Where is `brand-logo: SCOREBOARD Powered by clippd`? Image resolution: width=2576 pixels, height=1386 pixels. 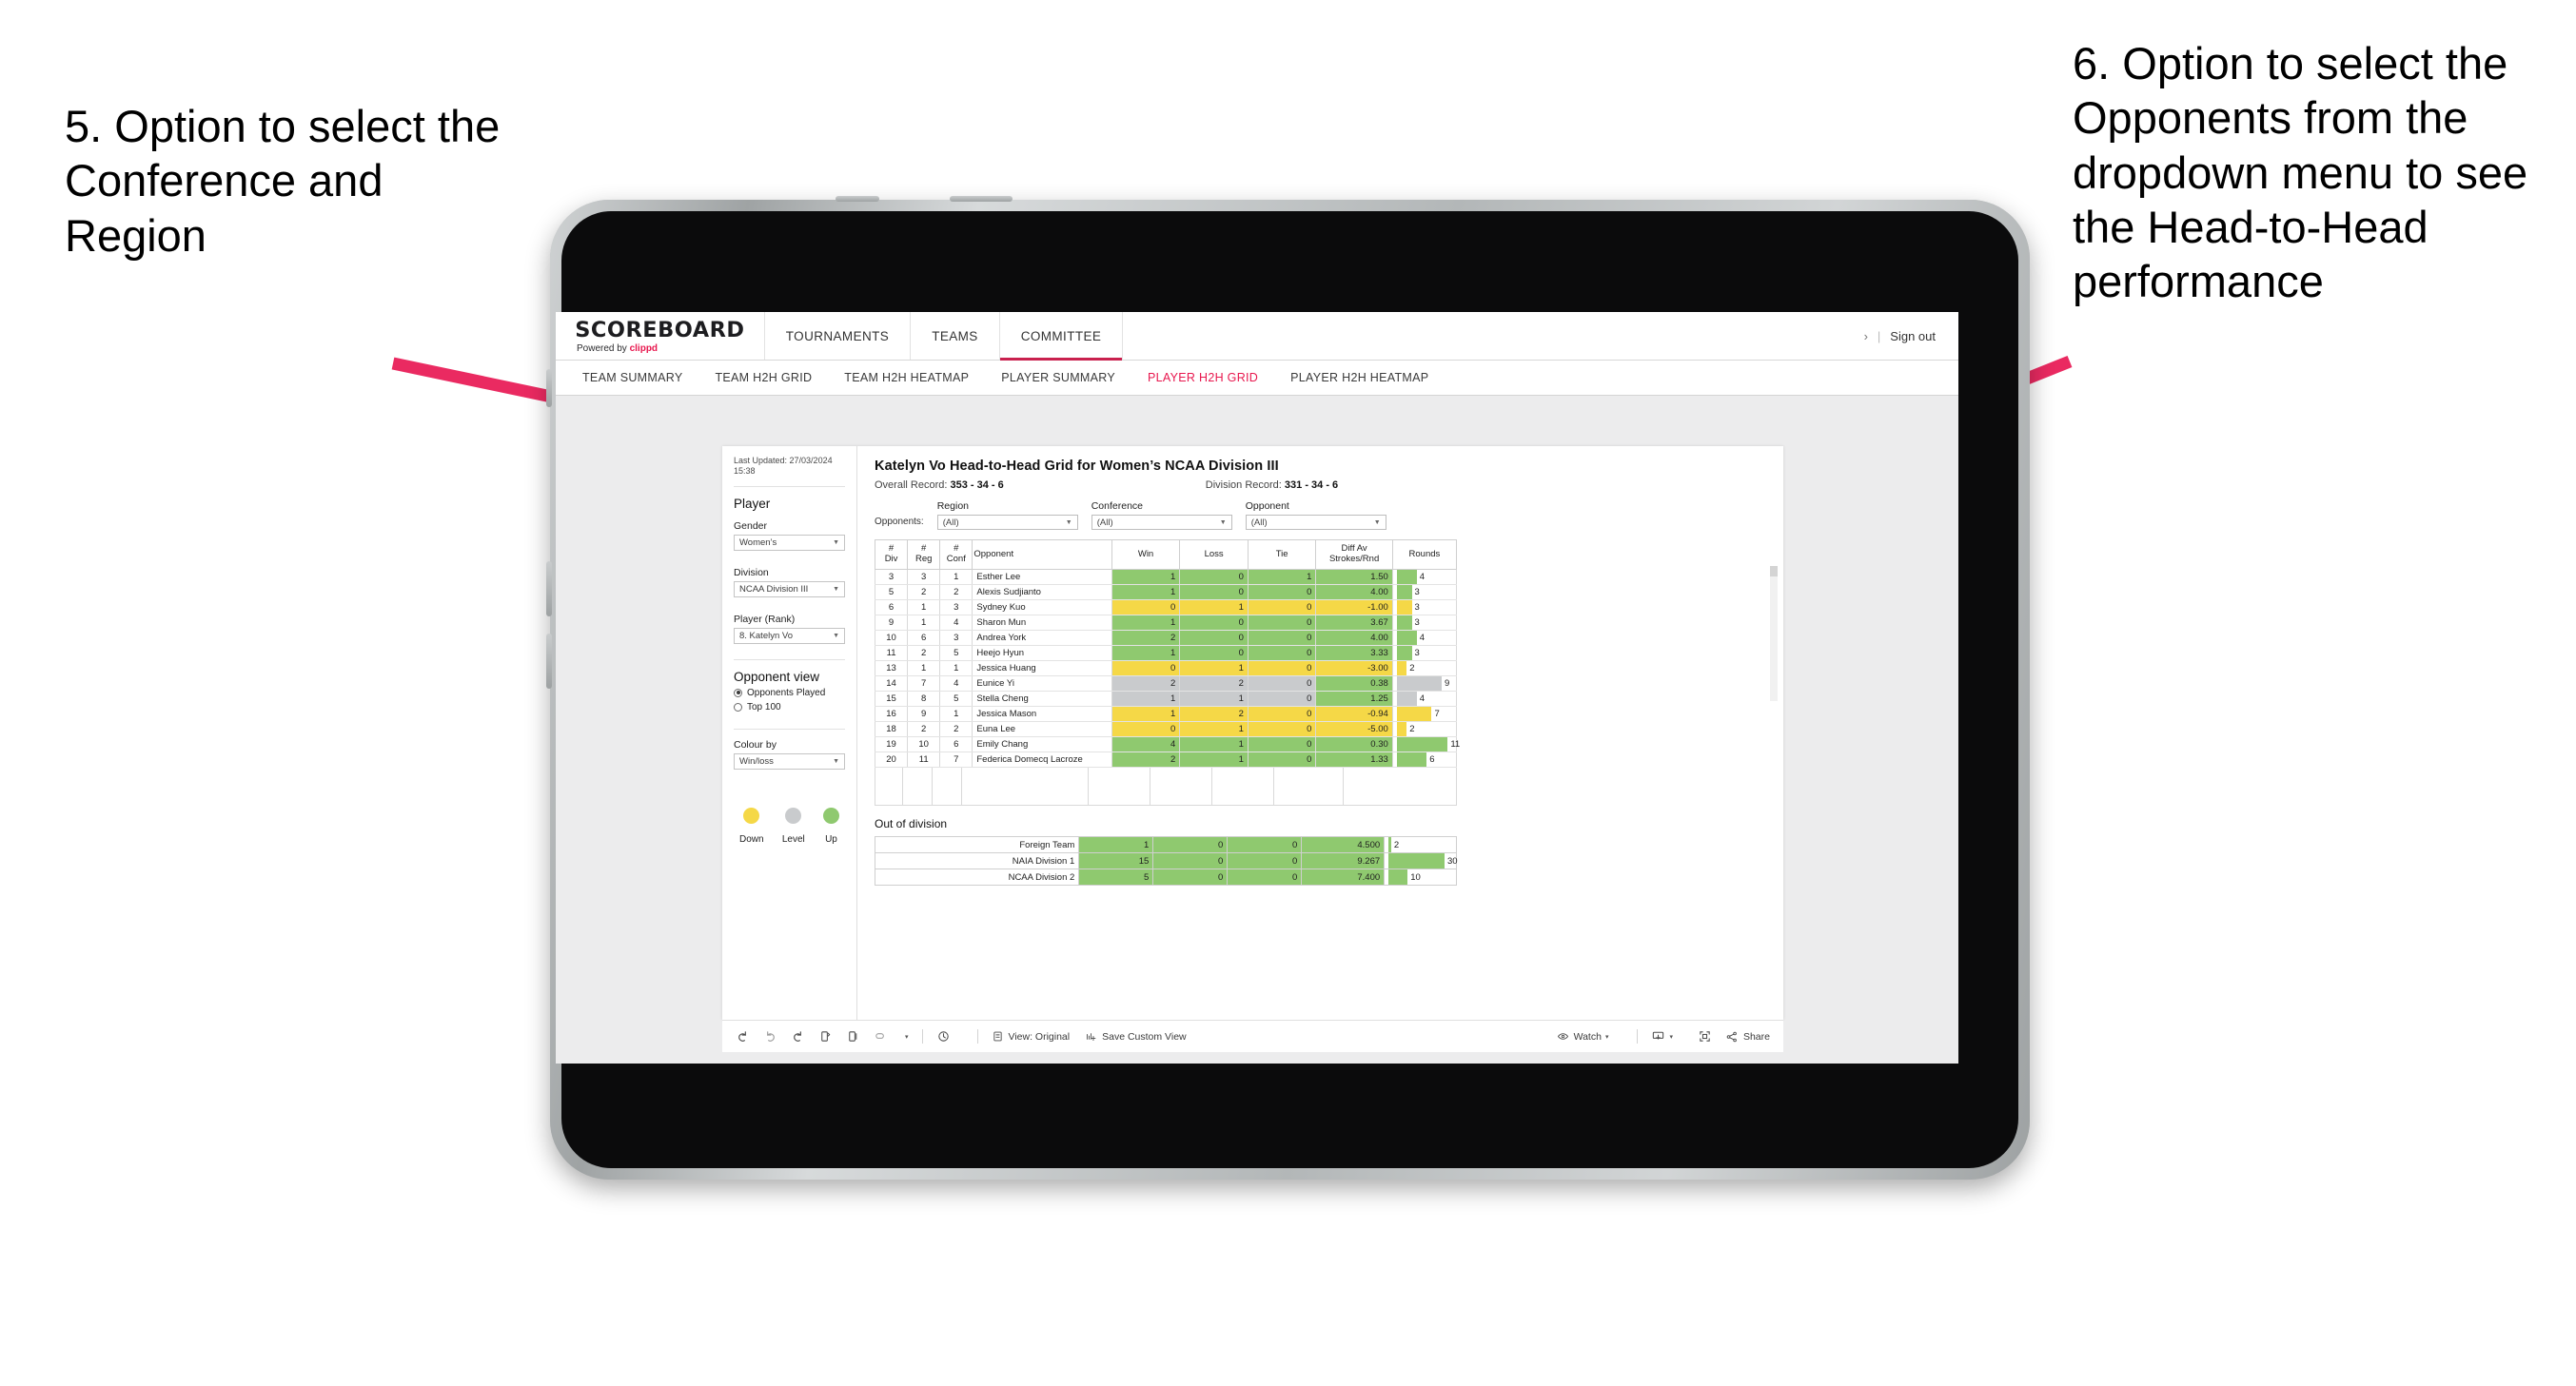 brand-logo: SCOREBOARD Powered by clippd is located at coordinates (660, 336).